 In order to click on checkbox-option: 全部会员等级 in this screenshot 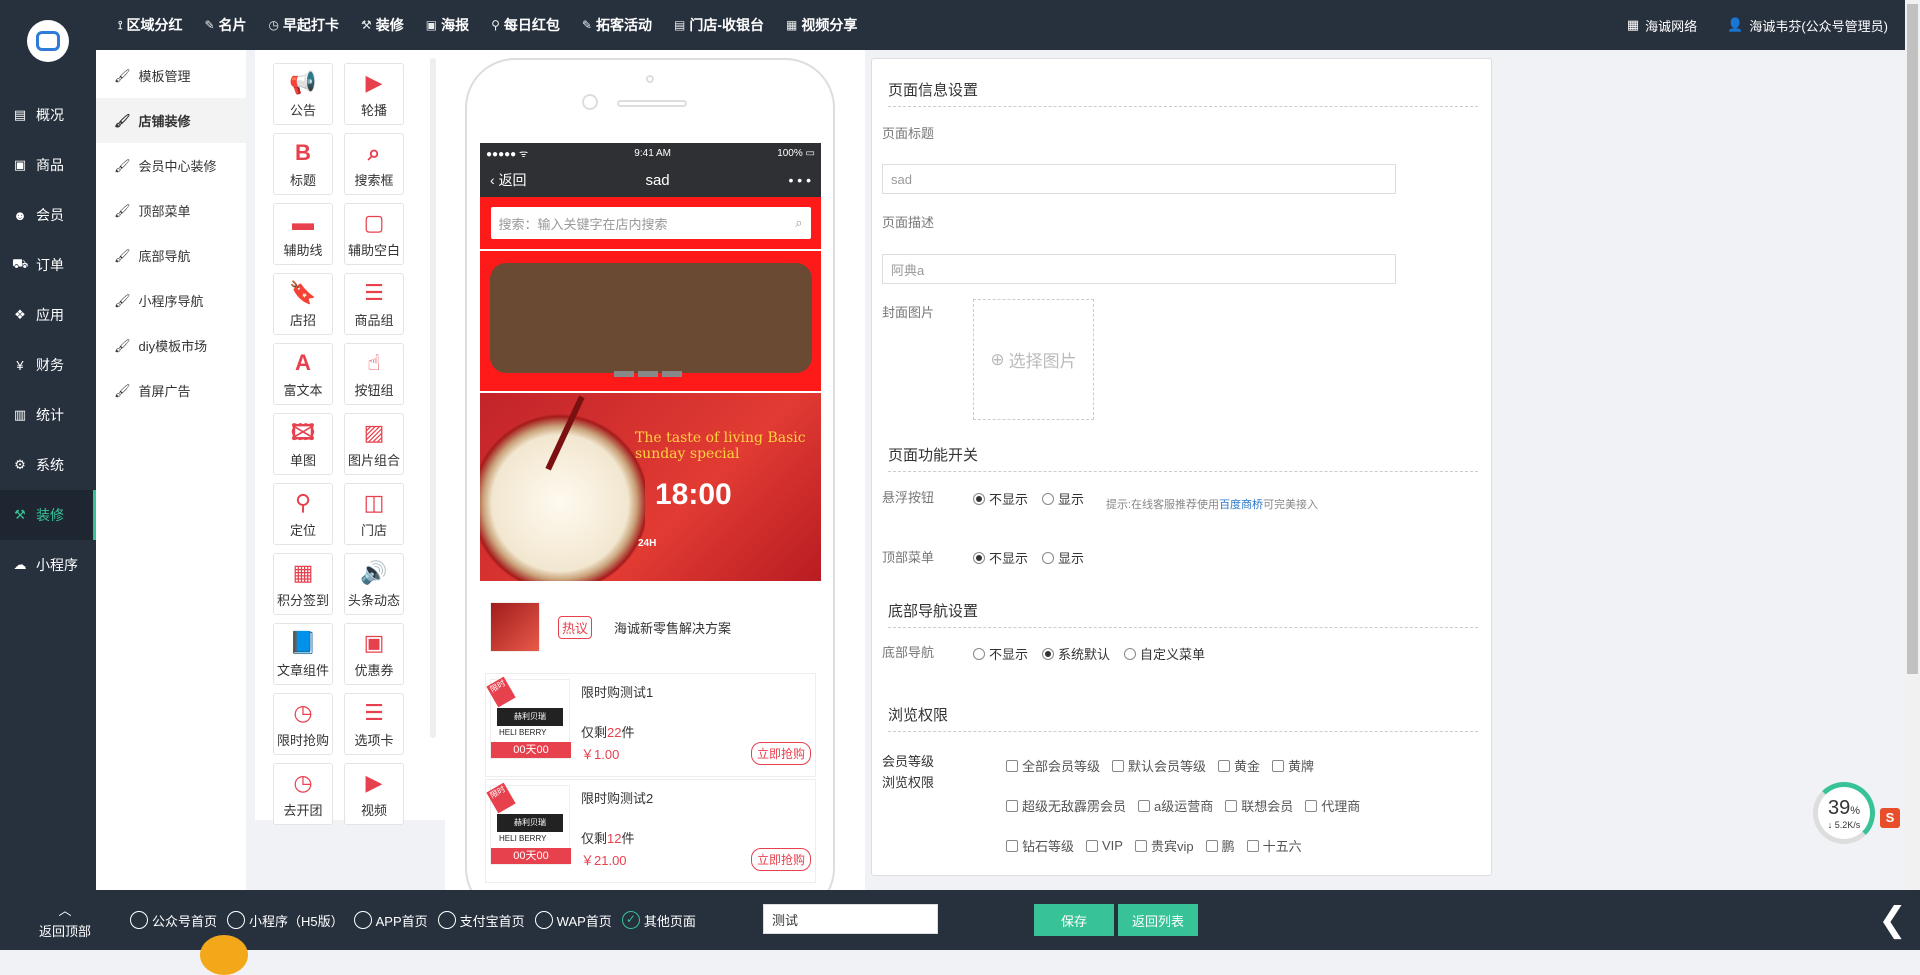, I will do `click(1053, 765)`.